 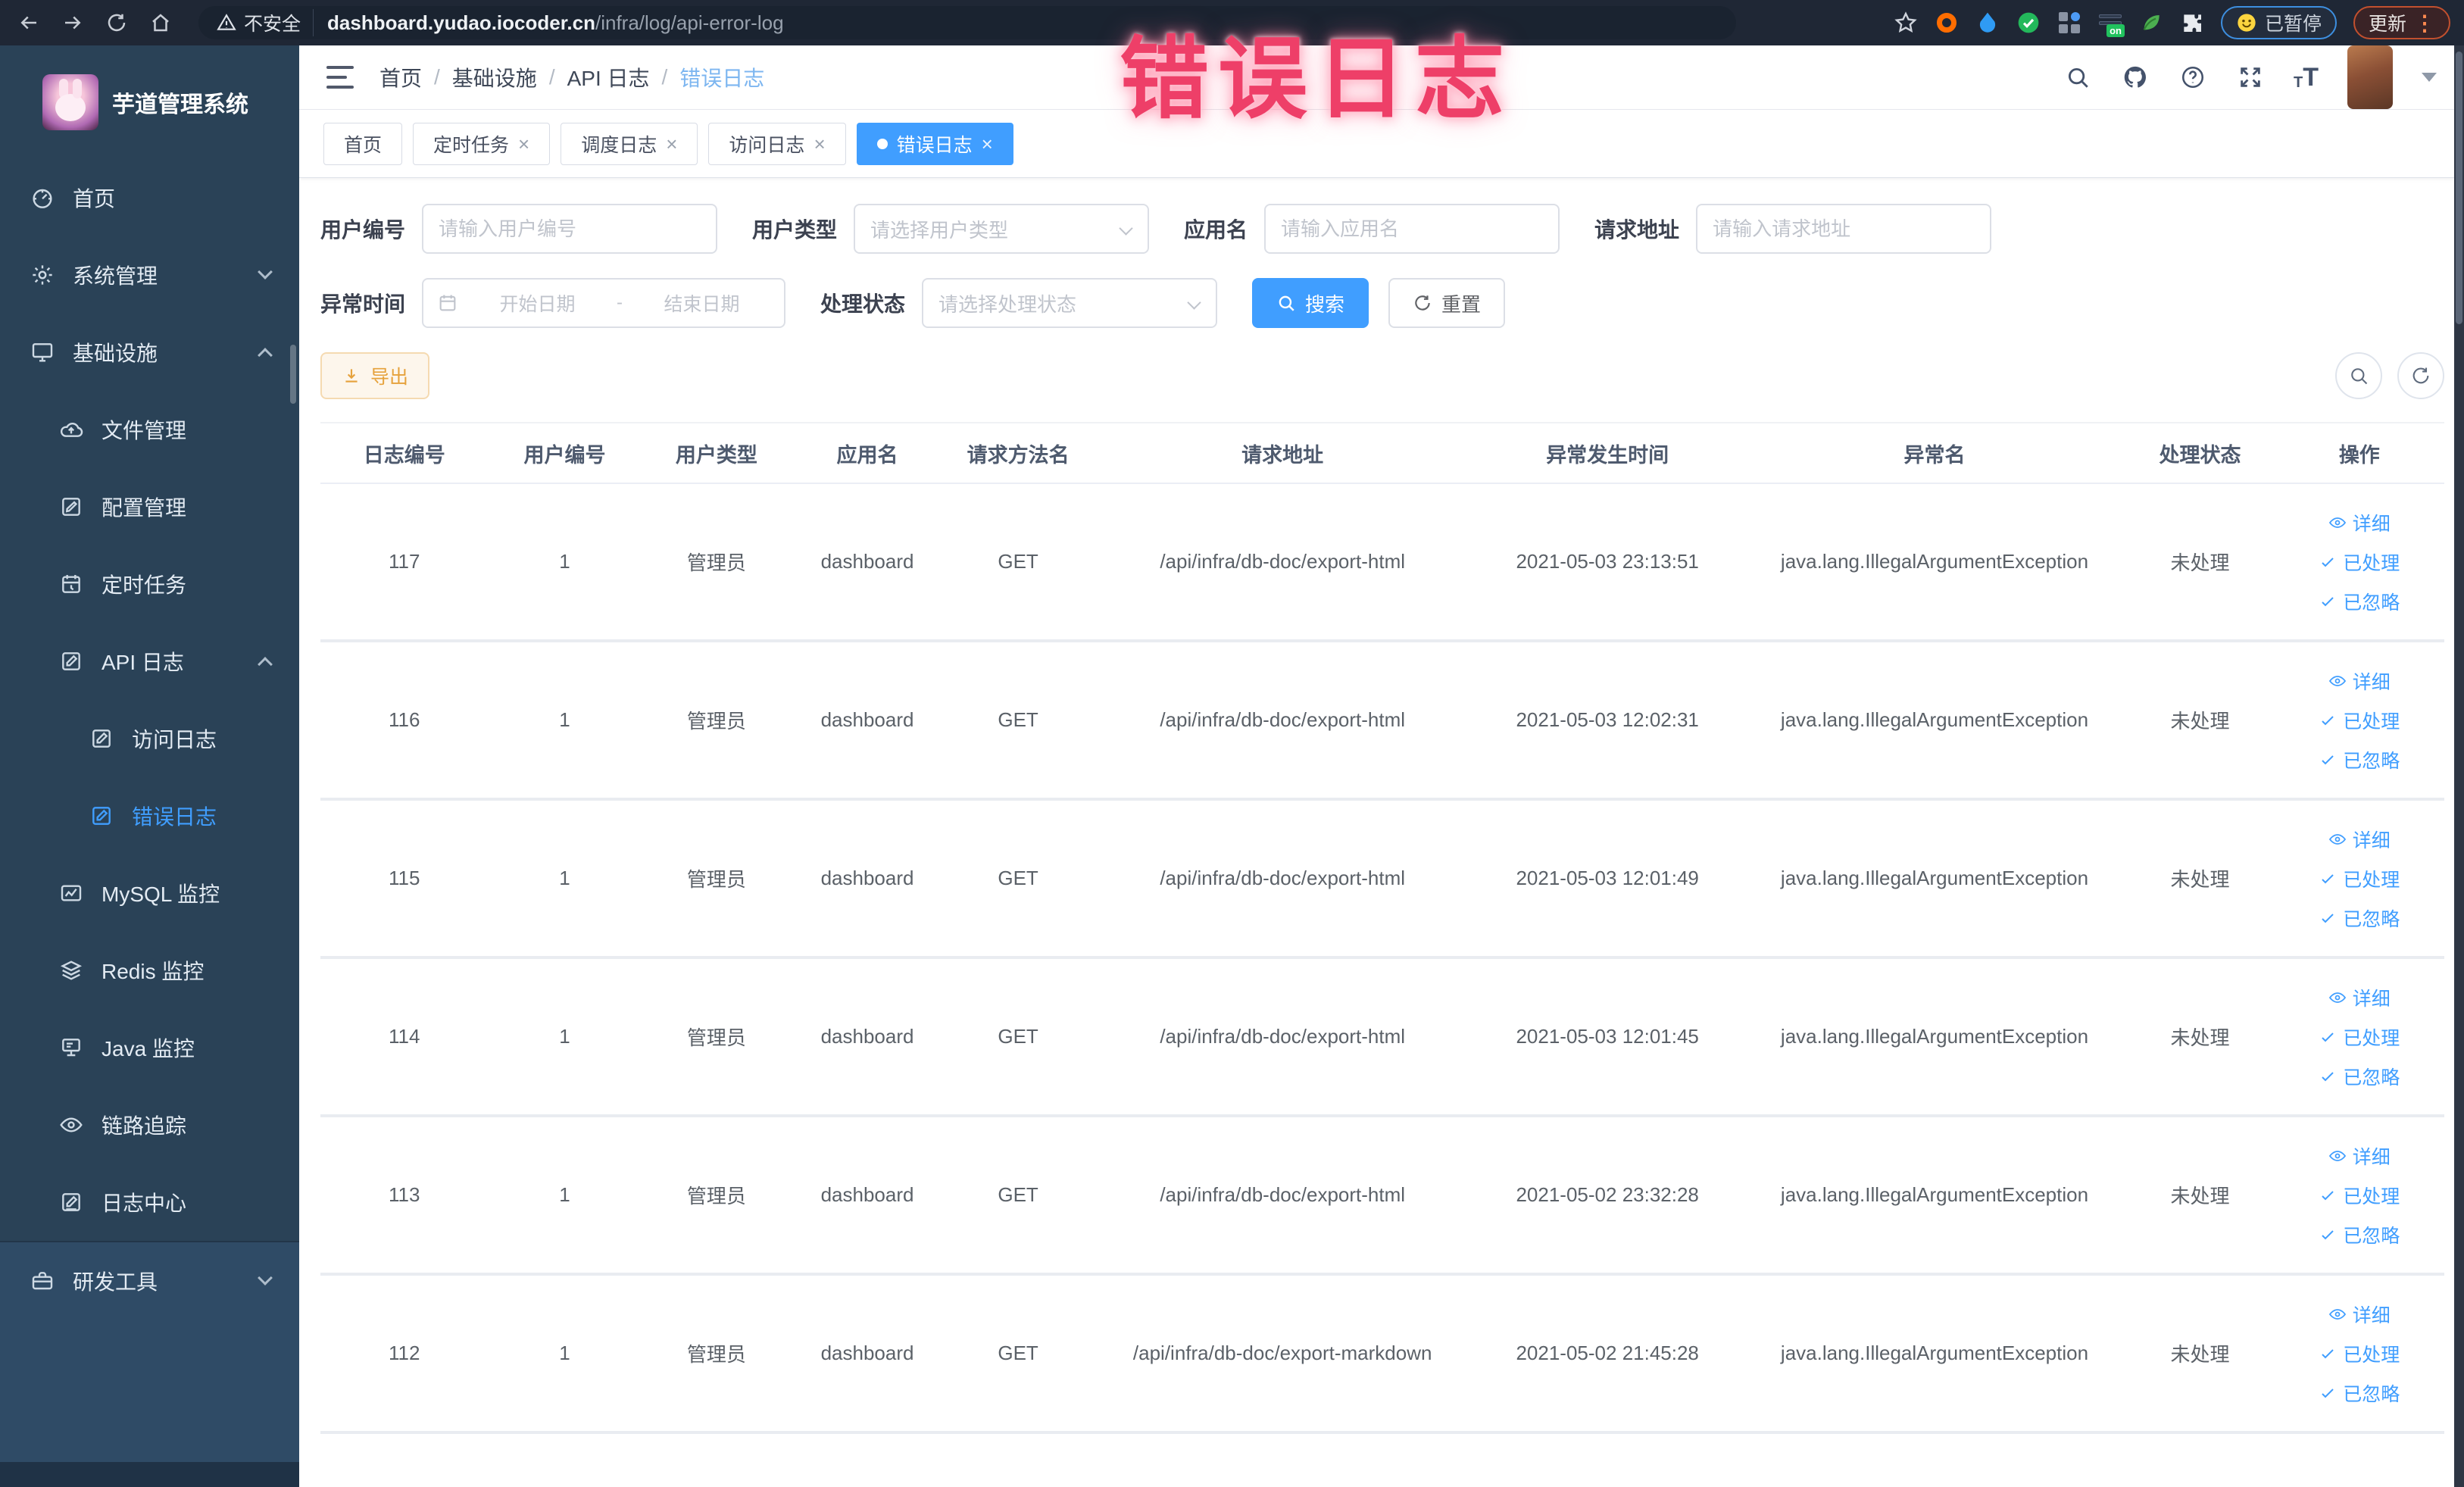 What do you see at coordinates (604, 303) in the screenshot?
I see `date-range-picker: 开始日期 - 结束日期` at bounding box center [604, 303].